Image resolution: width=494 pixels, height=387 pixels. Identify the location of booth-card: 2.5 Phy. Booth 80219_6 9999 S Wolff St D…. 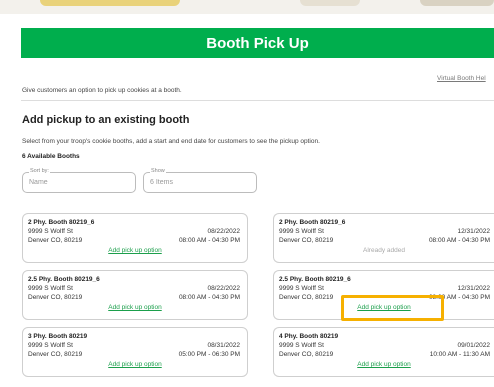
(135, 295).